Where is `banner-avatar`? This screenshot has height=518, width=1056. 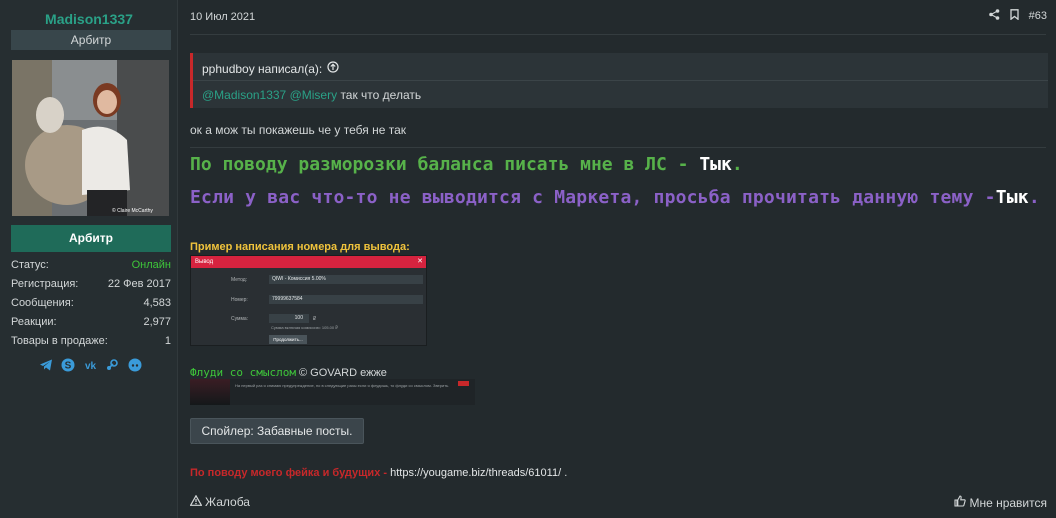 banner-avatar is located at coordinates (210, 392).